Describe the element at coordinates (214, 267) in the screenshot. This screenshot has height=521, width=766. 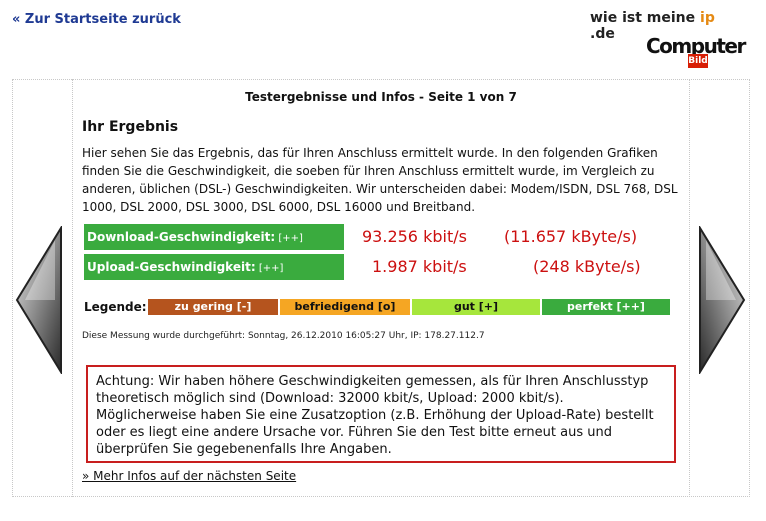
I see `upload-label: Upload-Geschwindigkeit: [++]` at that location.